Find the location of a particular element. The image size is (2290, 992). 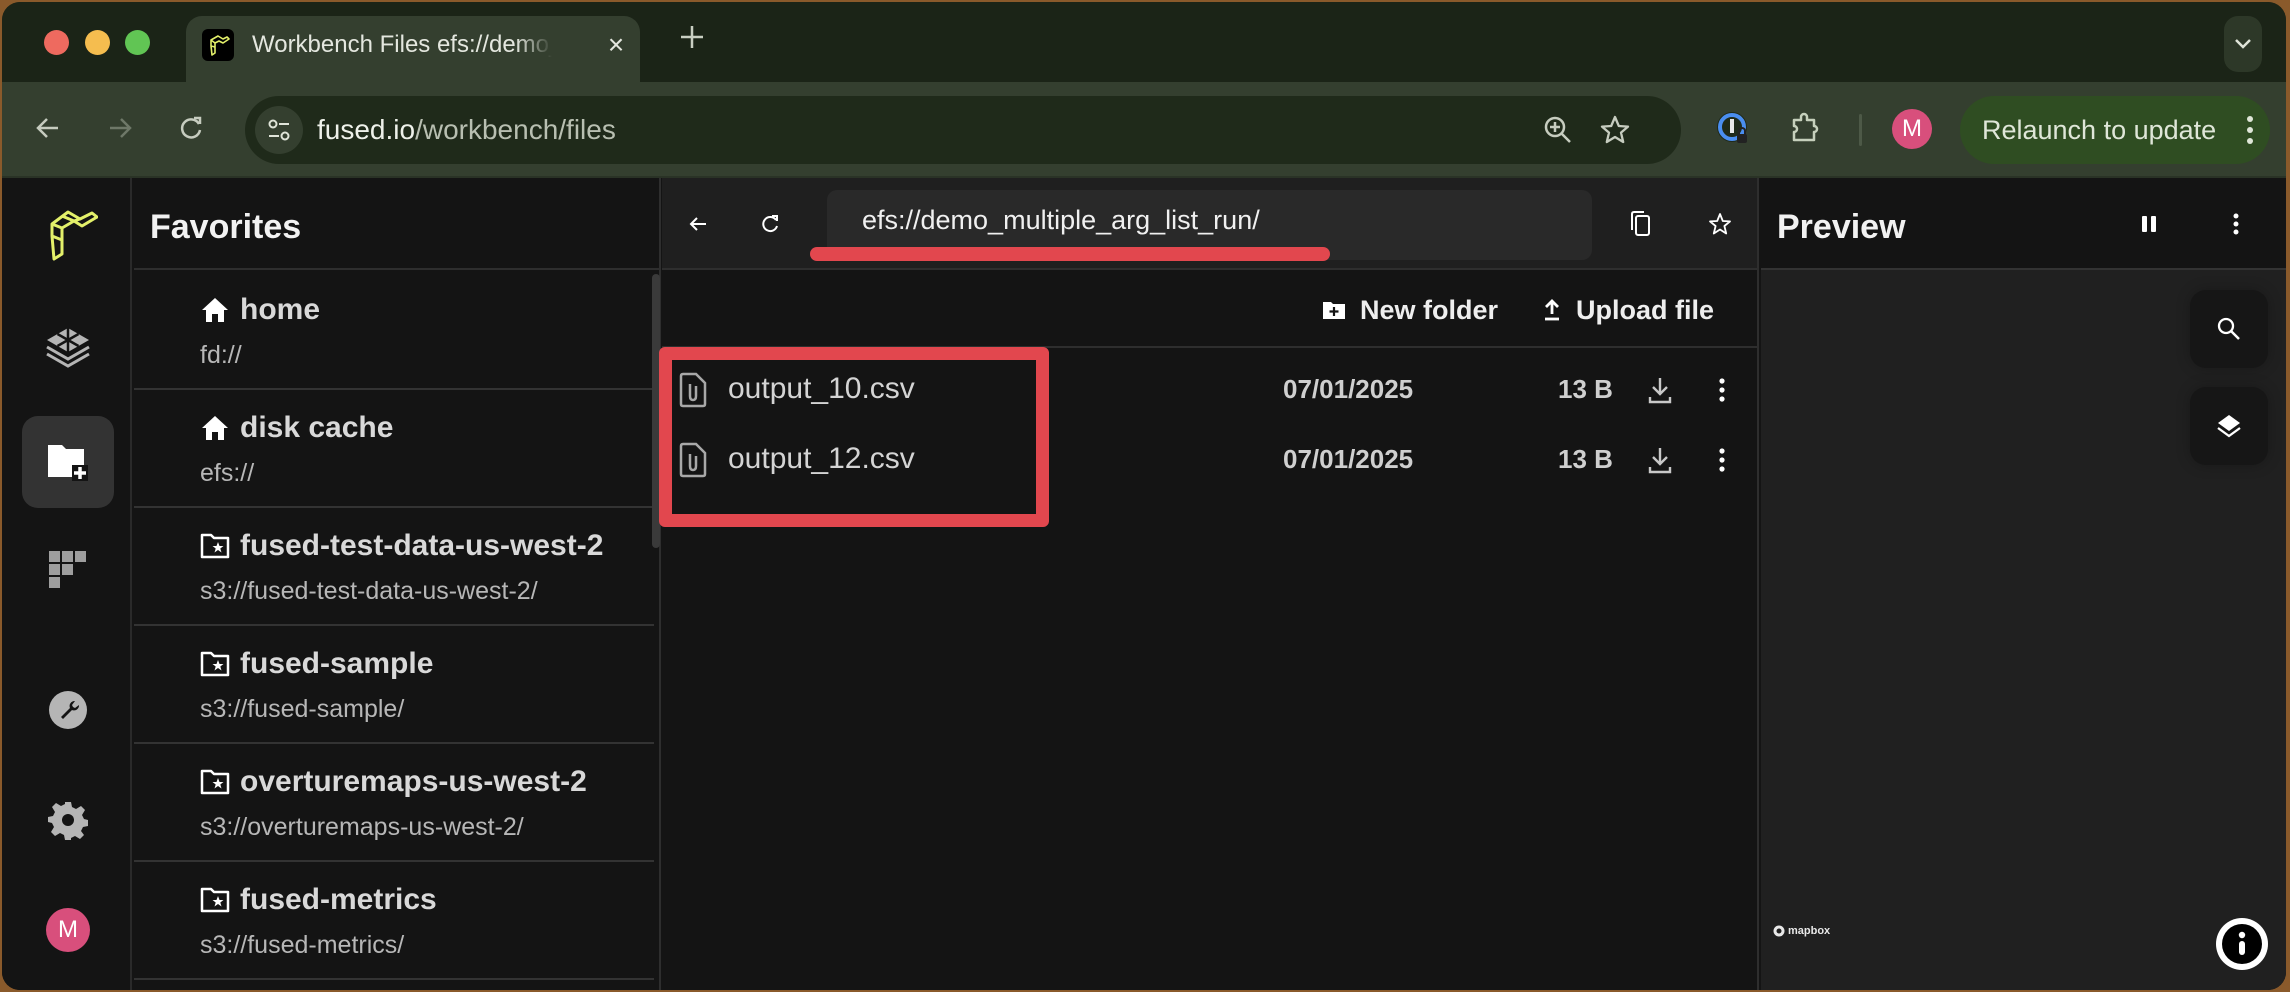

search-icon is located at coordinates (2228, 328).